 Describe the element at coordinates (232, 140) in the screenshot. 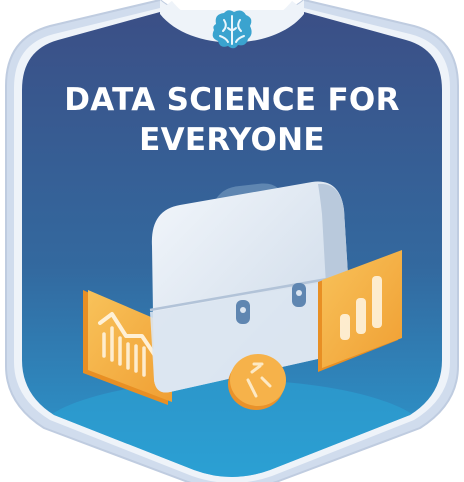

I see `badge-title-line-2: EVERYONE` at that location.